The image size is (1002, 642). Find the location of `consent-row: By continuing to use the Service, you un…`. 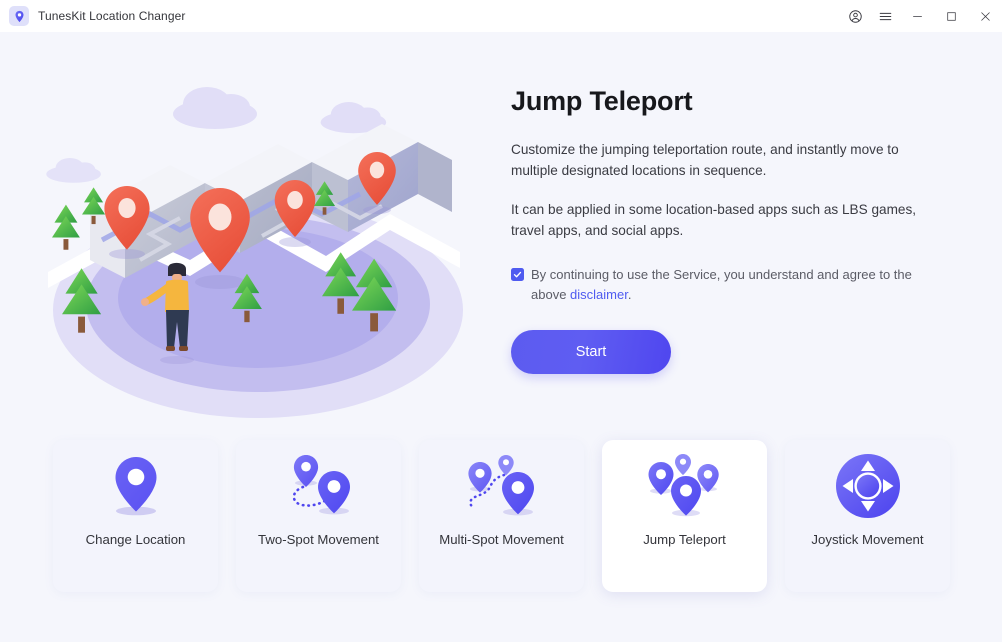

consent-row: By continuing to use the Service, you un… is located at coordinates (726, 285).